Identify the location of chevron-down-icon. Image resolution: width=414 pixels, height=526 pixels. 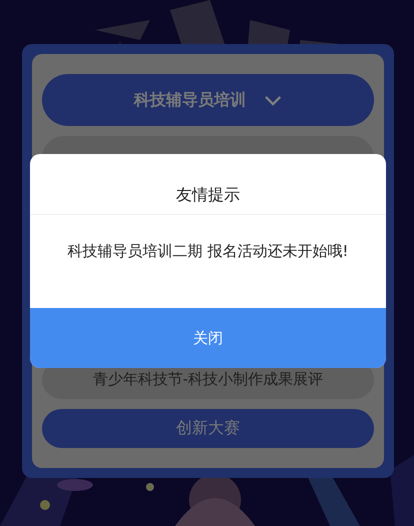
(273, 100).